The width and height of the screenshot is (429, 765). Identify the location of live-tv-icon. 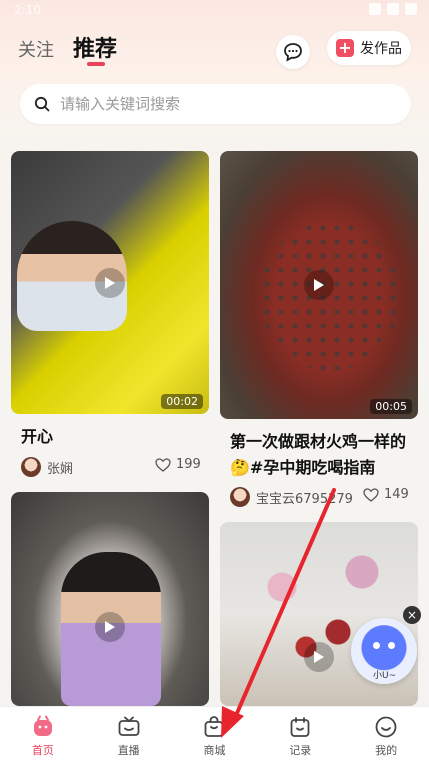
(129, 726).